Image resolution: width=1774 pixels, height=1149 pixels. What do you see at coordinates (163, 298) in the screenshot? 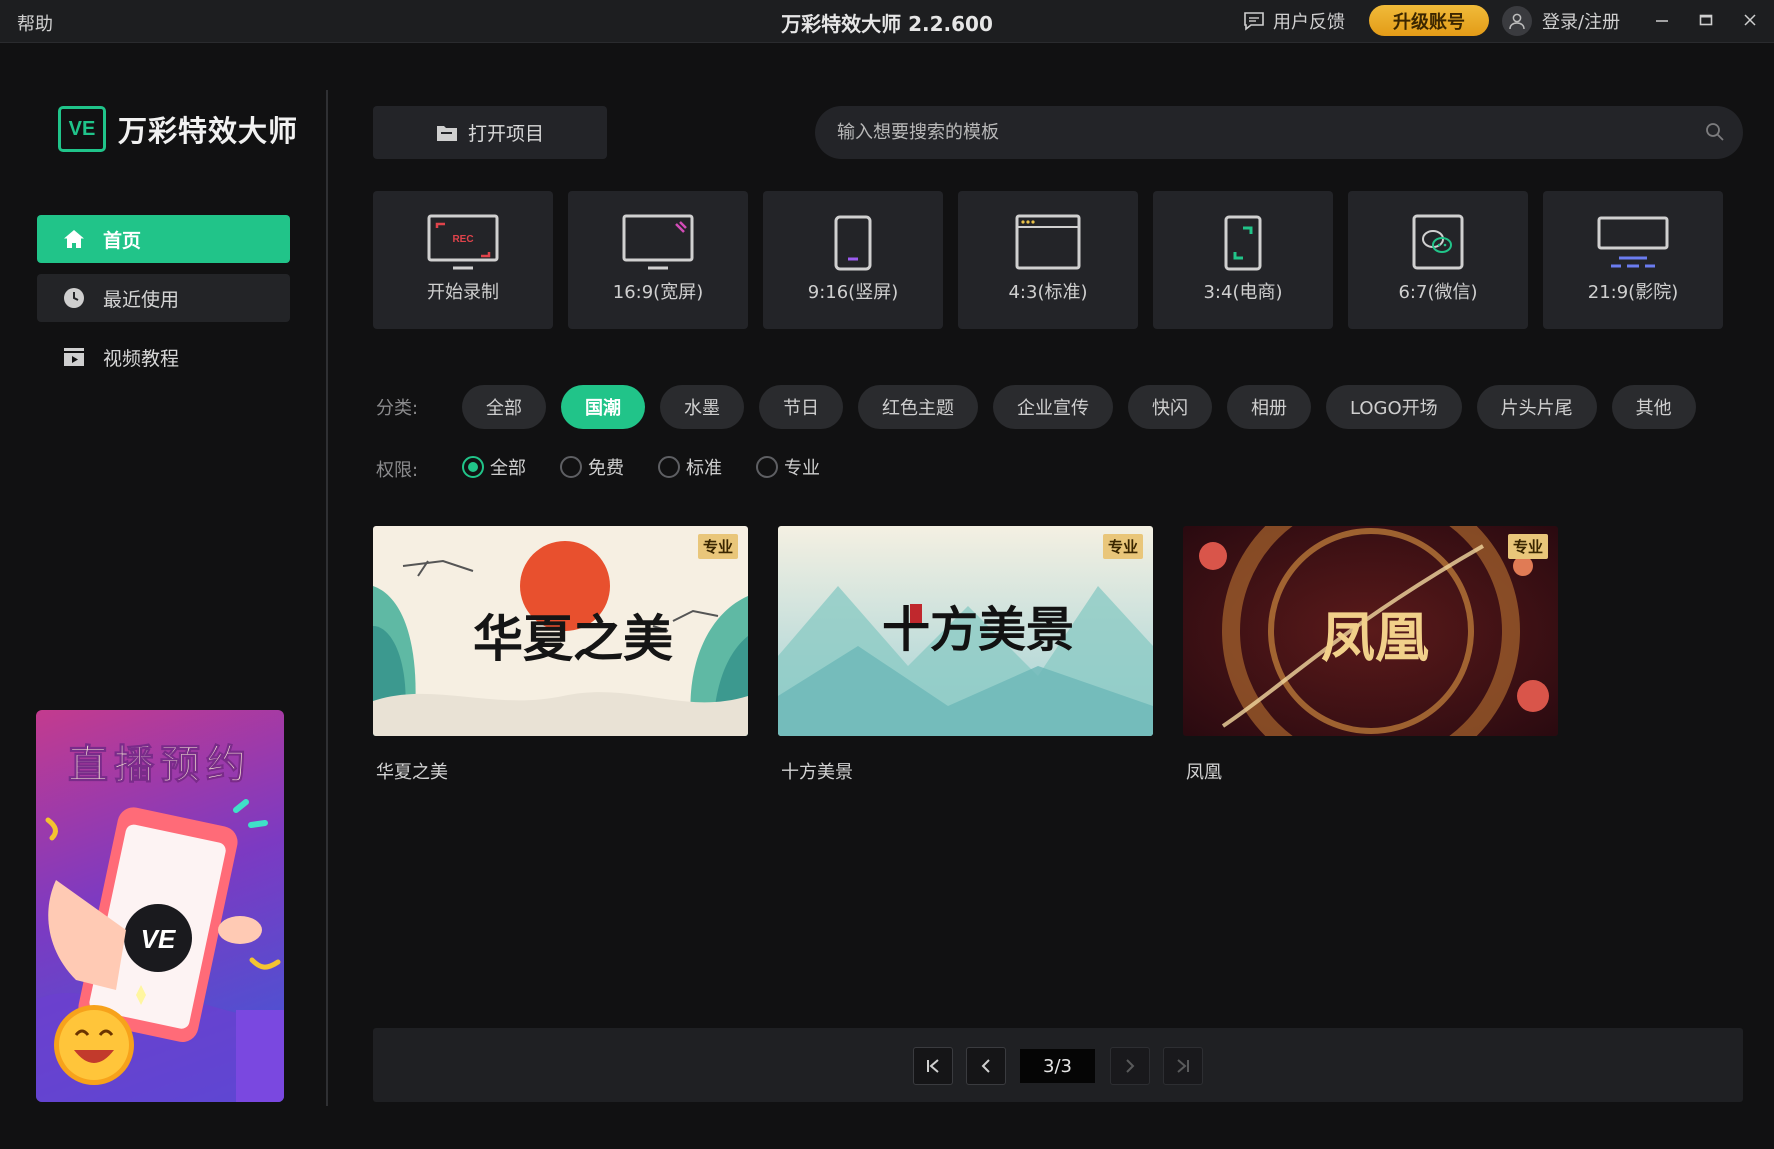
I see `sidebar-item-recent: 最近使用` at bounding box center [163, 298].